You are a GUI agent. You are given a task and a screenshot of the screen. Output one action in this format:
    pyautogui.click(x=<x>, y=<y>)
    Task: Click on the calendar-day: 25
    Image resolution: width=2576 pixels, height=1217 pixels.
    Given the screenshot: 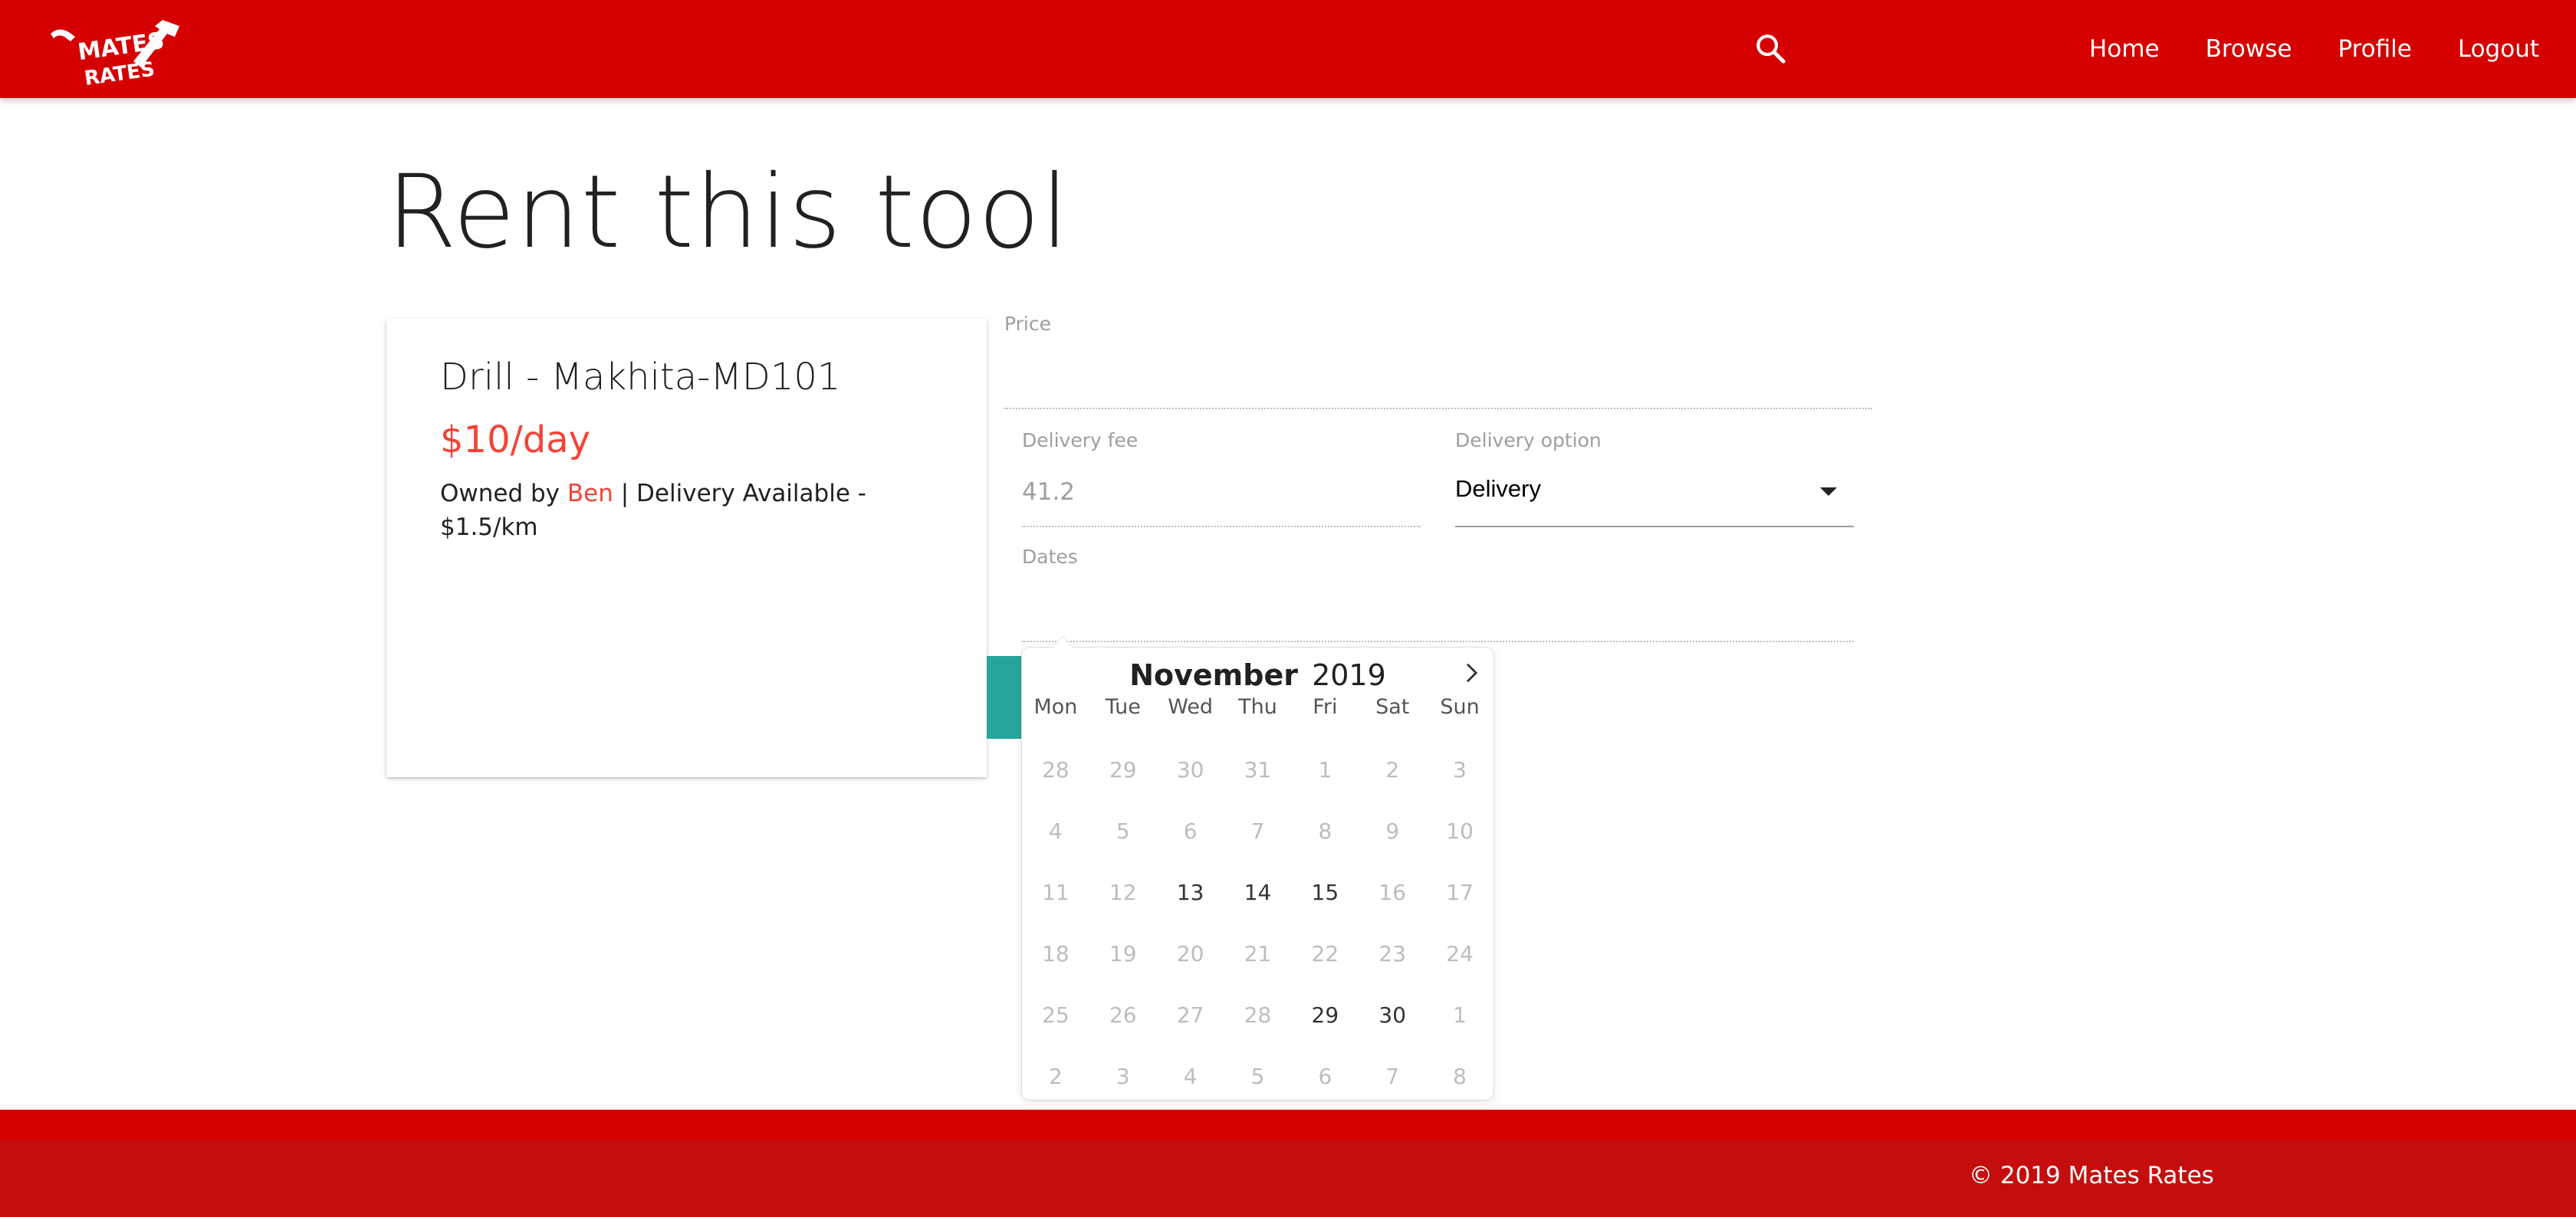 What is the action you would take?
    pyautogui.click(x=1056, y=1015)
    